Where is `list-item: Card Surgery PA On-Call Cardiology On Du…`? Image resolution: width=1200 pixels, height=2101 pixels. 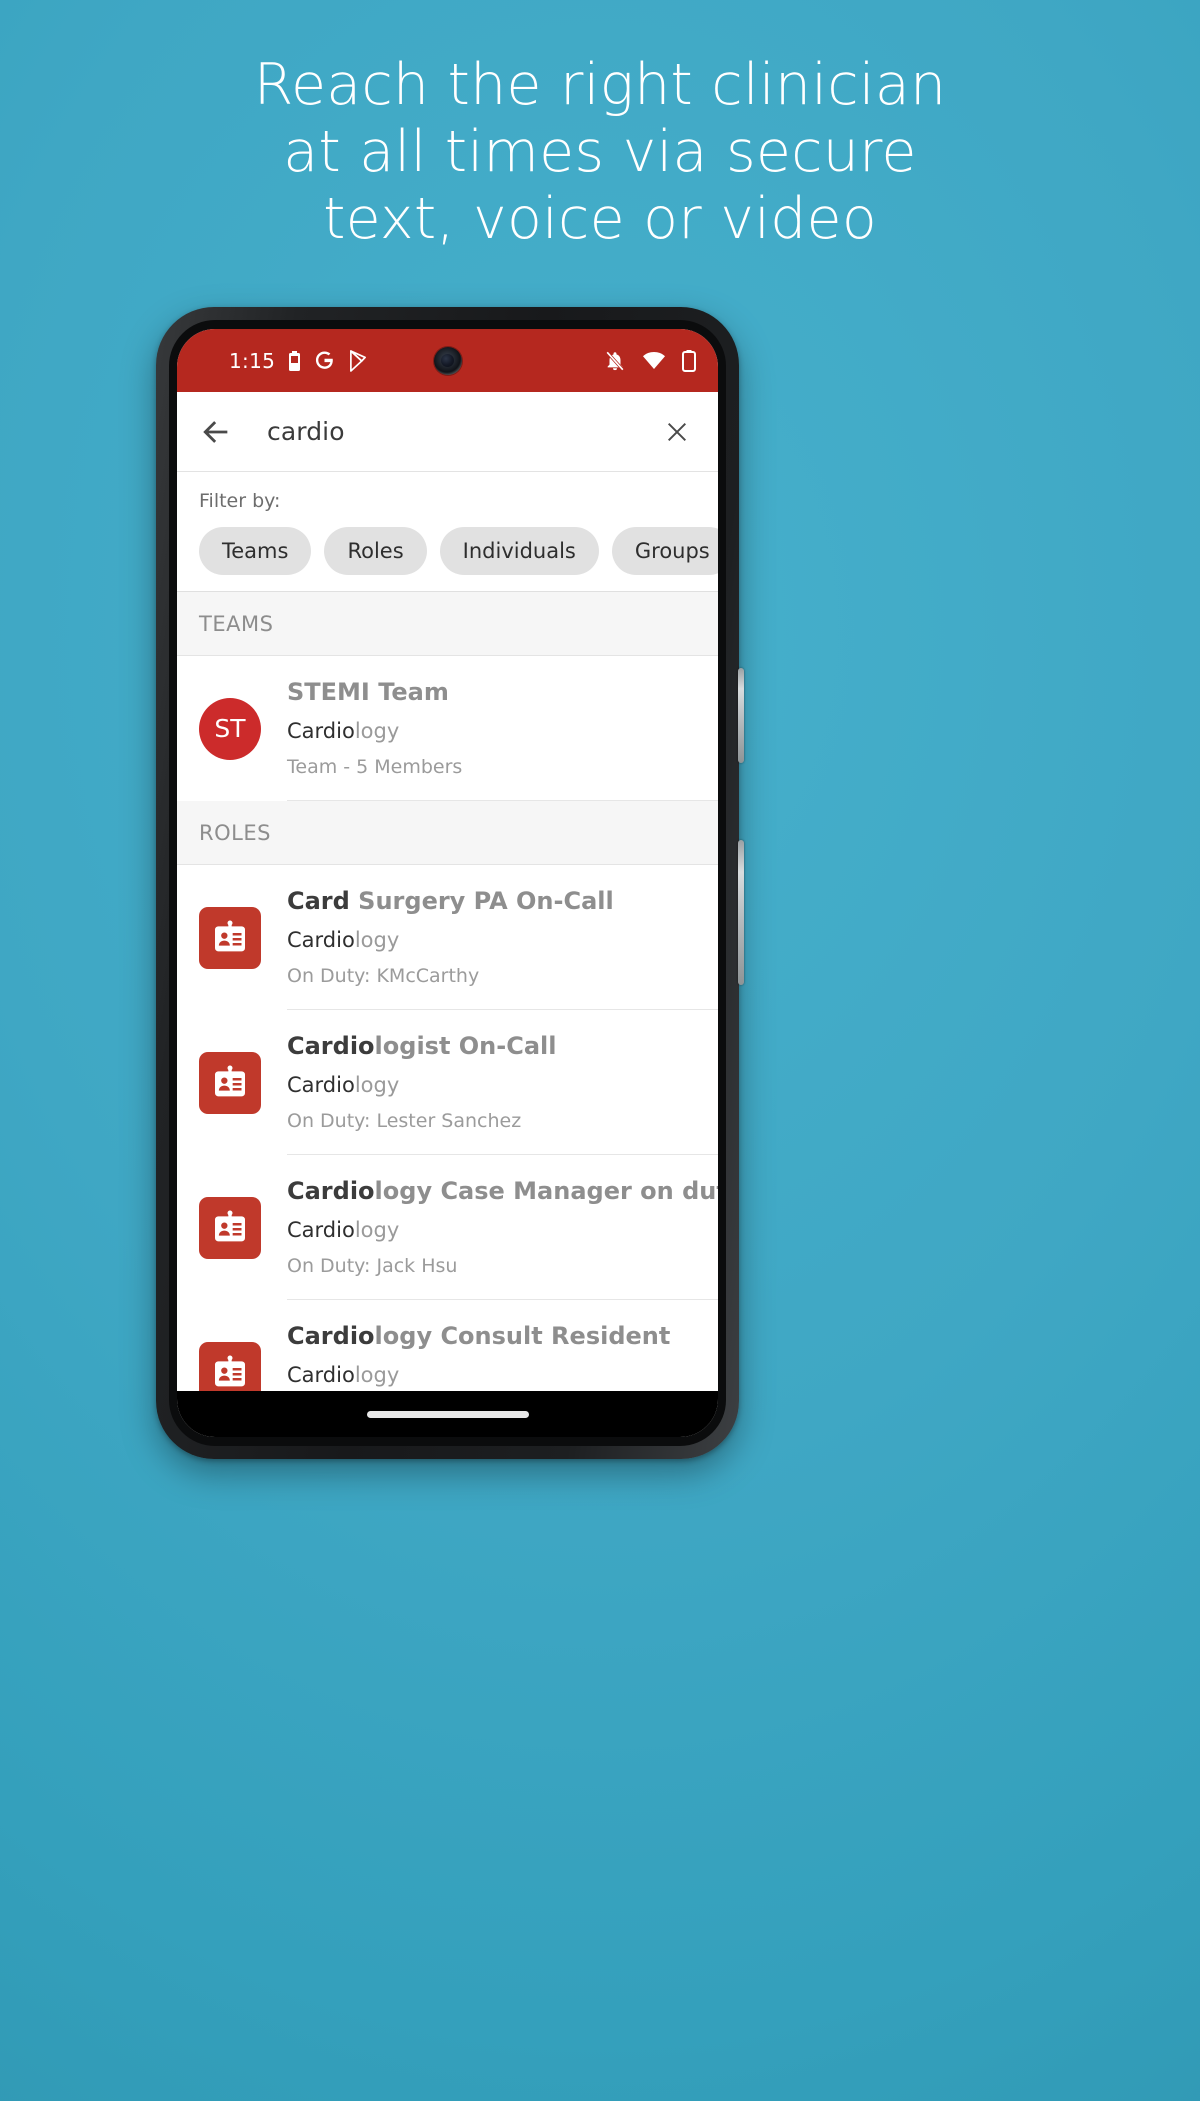
list-item: Card Surgery PA On-Call Cardiology On Du… is located at coordinates (447, 937).